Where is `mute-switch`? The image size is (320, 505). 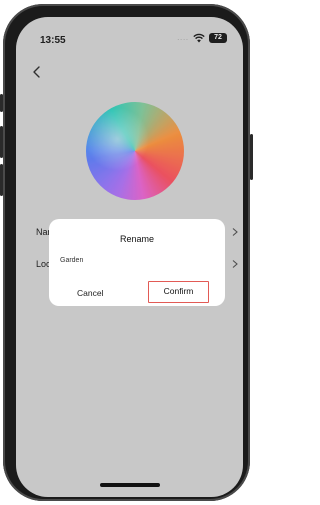
mute-switch is located at coordinates (1, 103).